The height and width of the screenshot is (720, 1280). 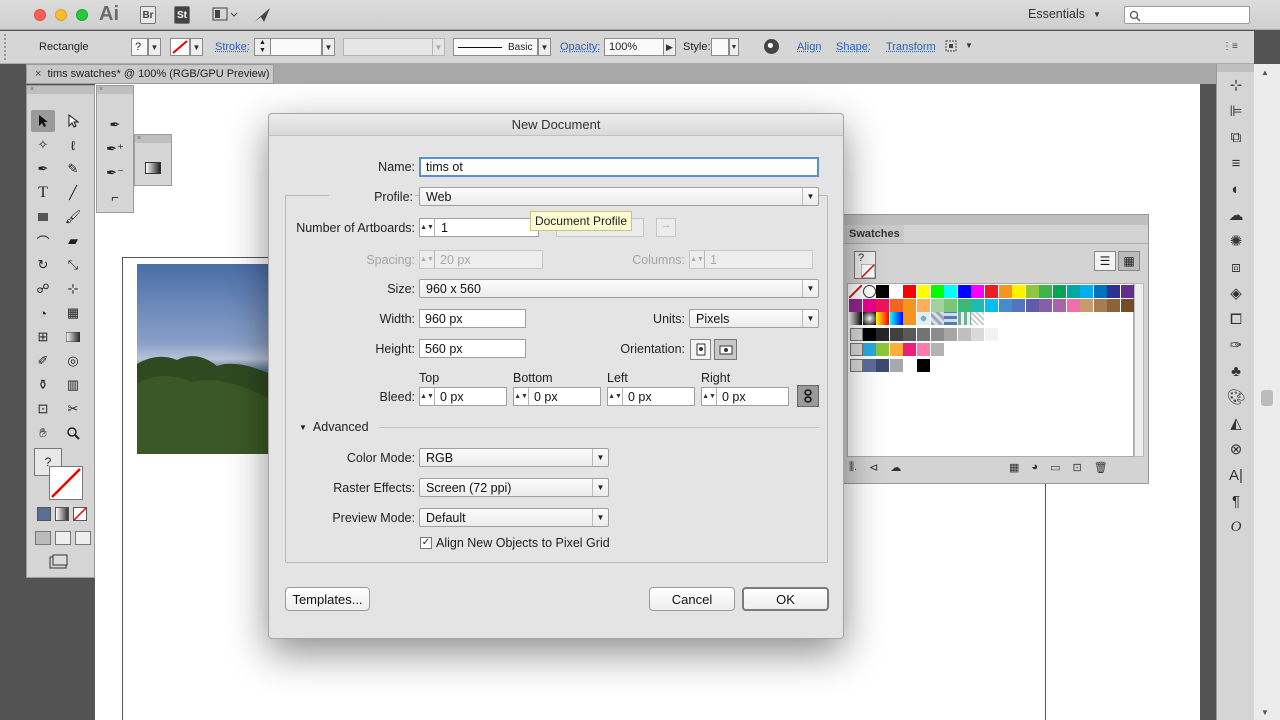 What do you see at coordinates (1236, 371) in the screenshot?
I see `symbols-panel-icon: ♣` at bounding box center [1236, 371].